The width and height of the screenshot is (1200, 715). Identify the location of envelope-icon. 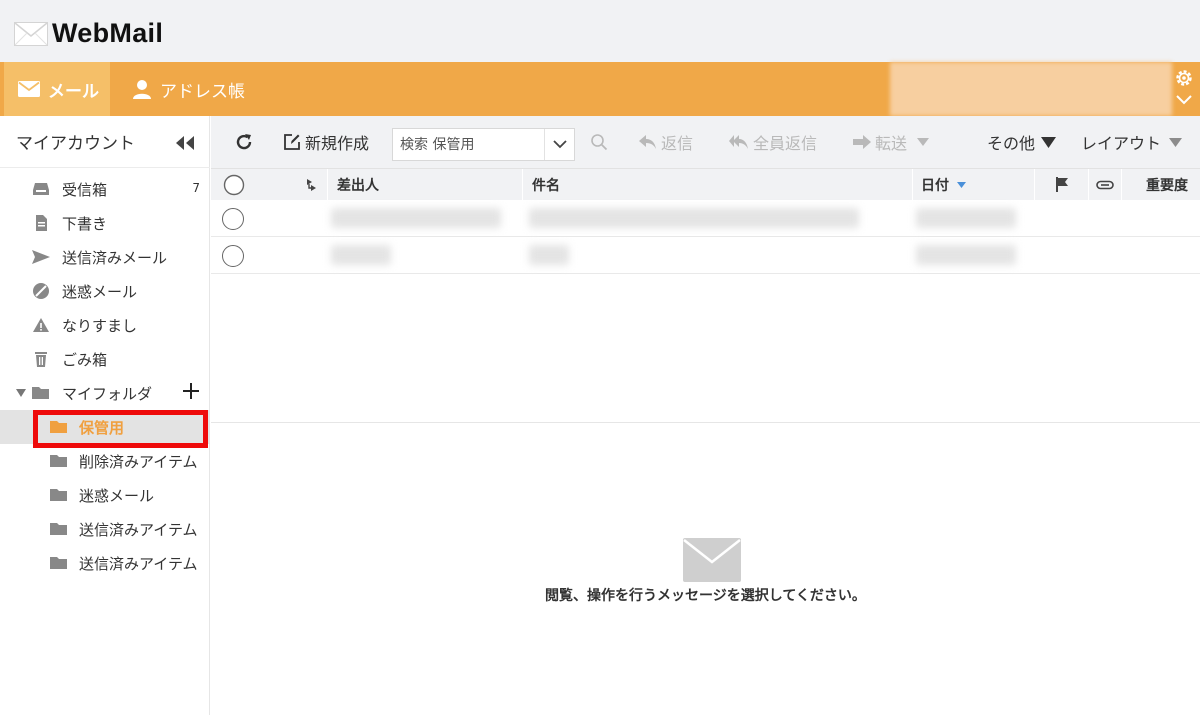
(29, 89).